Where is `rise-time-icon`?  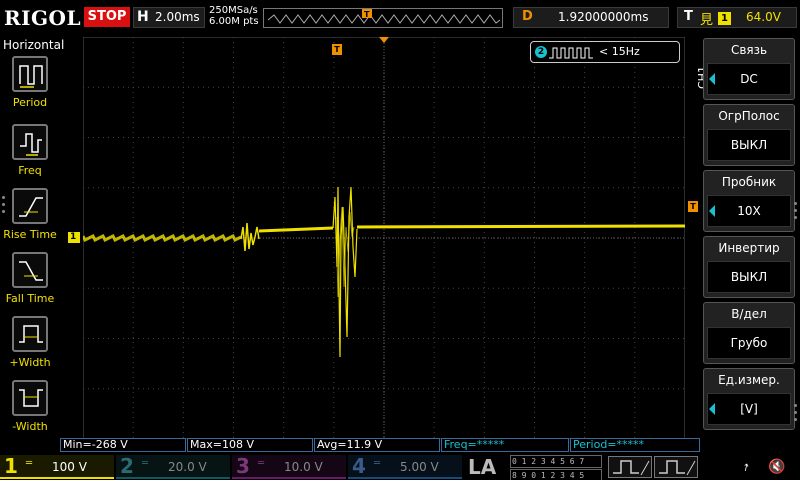
rise-time-icon is located at coordinates (30, 206).